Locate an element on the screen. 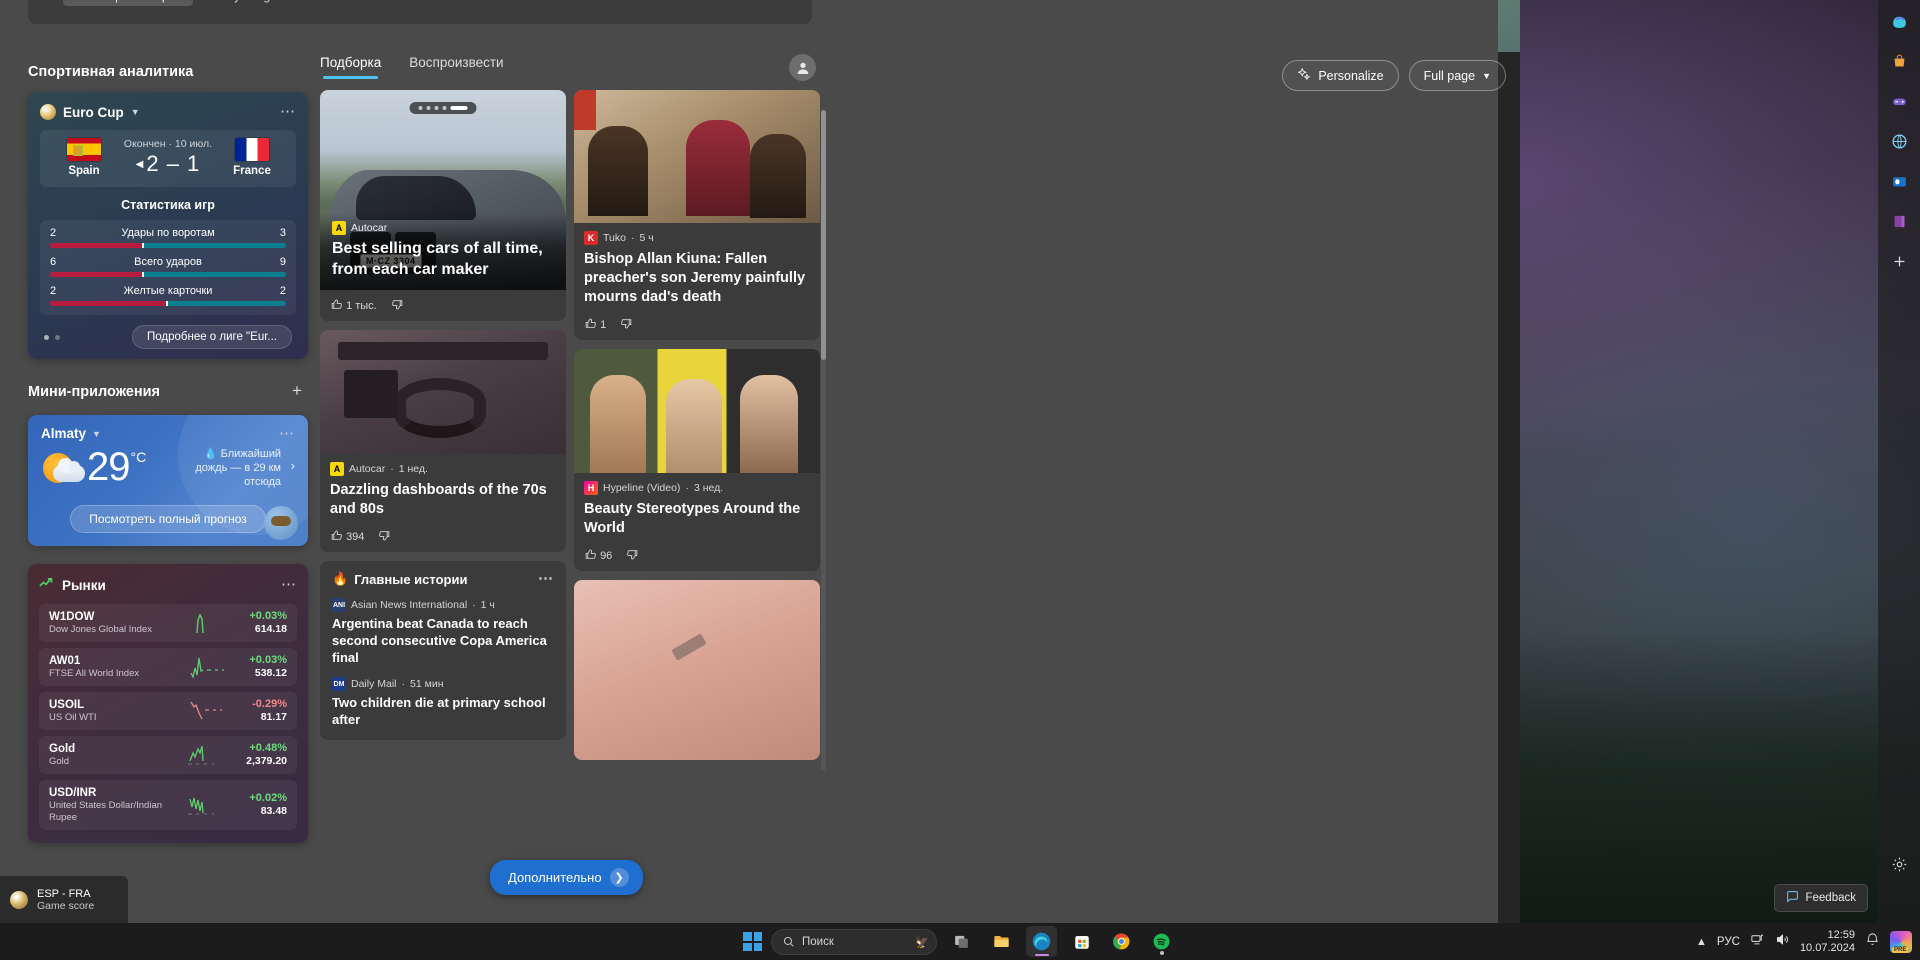 The width and height of the screenshot is (1920, 960). thumbs-down-icon is located at coordinates (384, 536).